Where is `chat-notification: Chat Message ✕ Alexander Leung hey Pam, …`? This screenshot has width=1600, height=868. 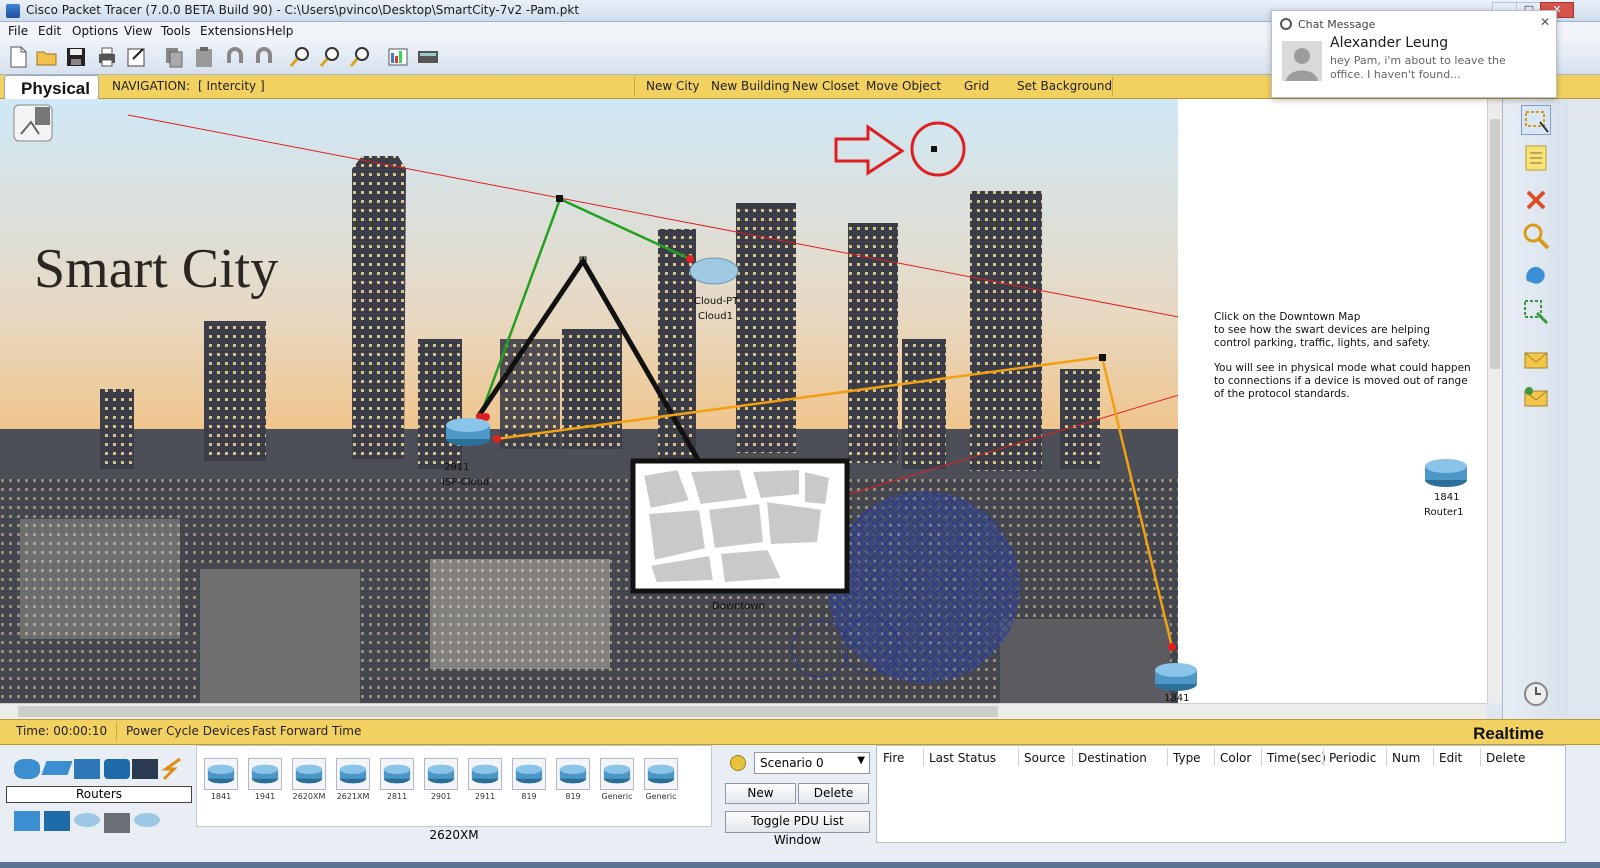 chat-notification: Chat Message ✕ Alexander Leung hey Pam, … is located at coordinates (1414, 54).